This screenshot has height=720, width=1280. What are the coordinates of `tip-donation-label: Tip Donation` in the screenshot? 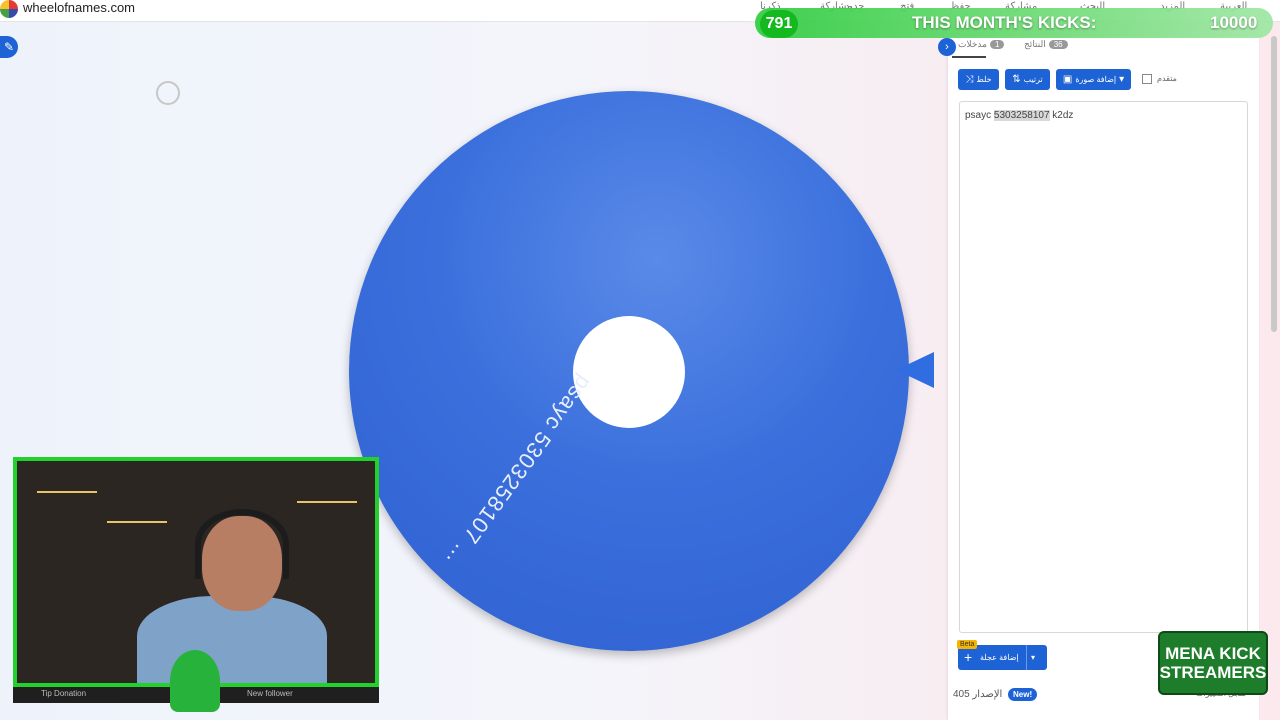 It's located at (64, 693).